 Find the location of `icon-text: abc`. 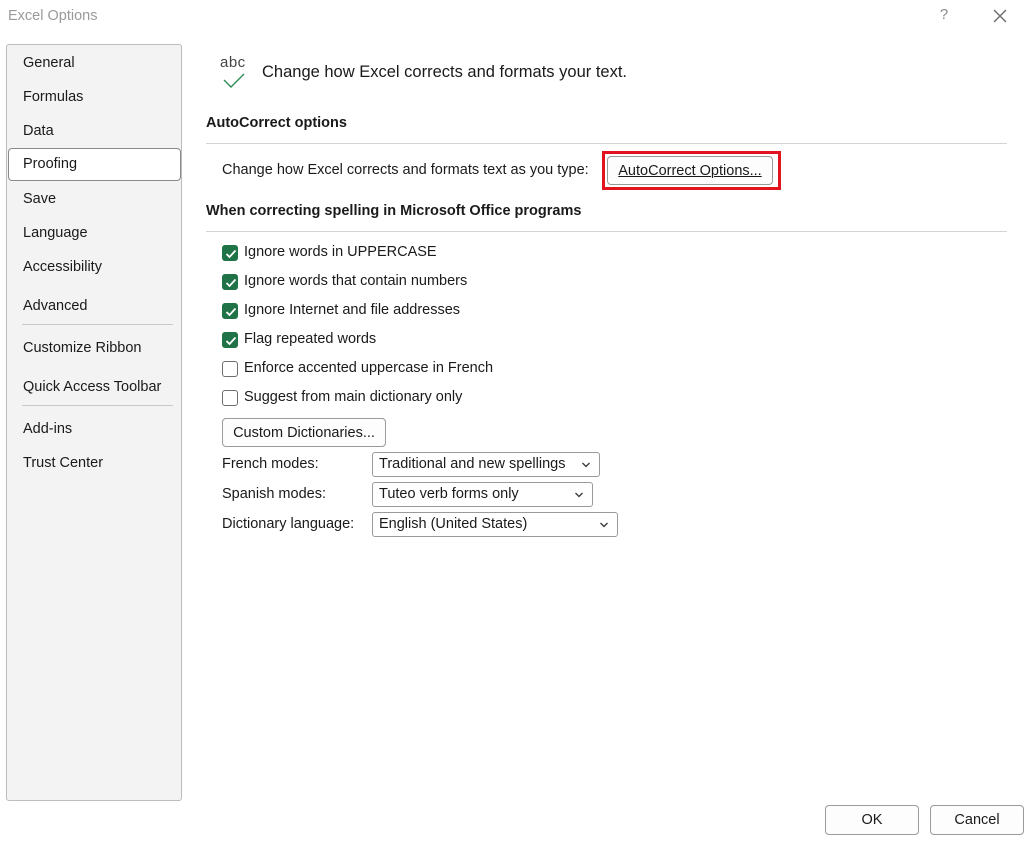

icon-text: abc is located at coordinates (233, 62).